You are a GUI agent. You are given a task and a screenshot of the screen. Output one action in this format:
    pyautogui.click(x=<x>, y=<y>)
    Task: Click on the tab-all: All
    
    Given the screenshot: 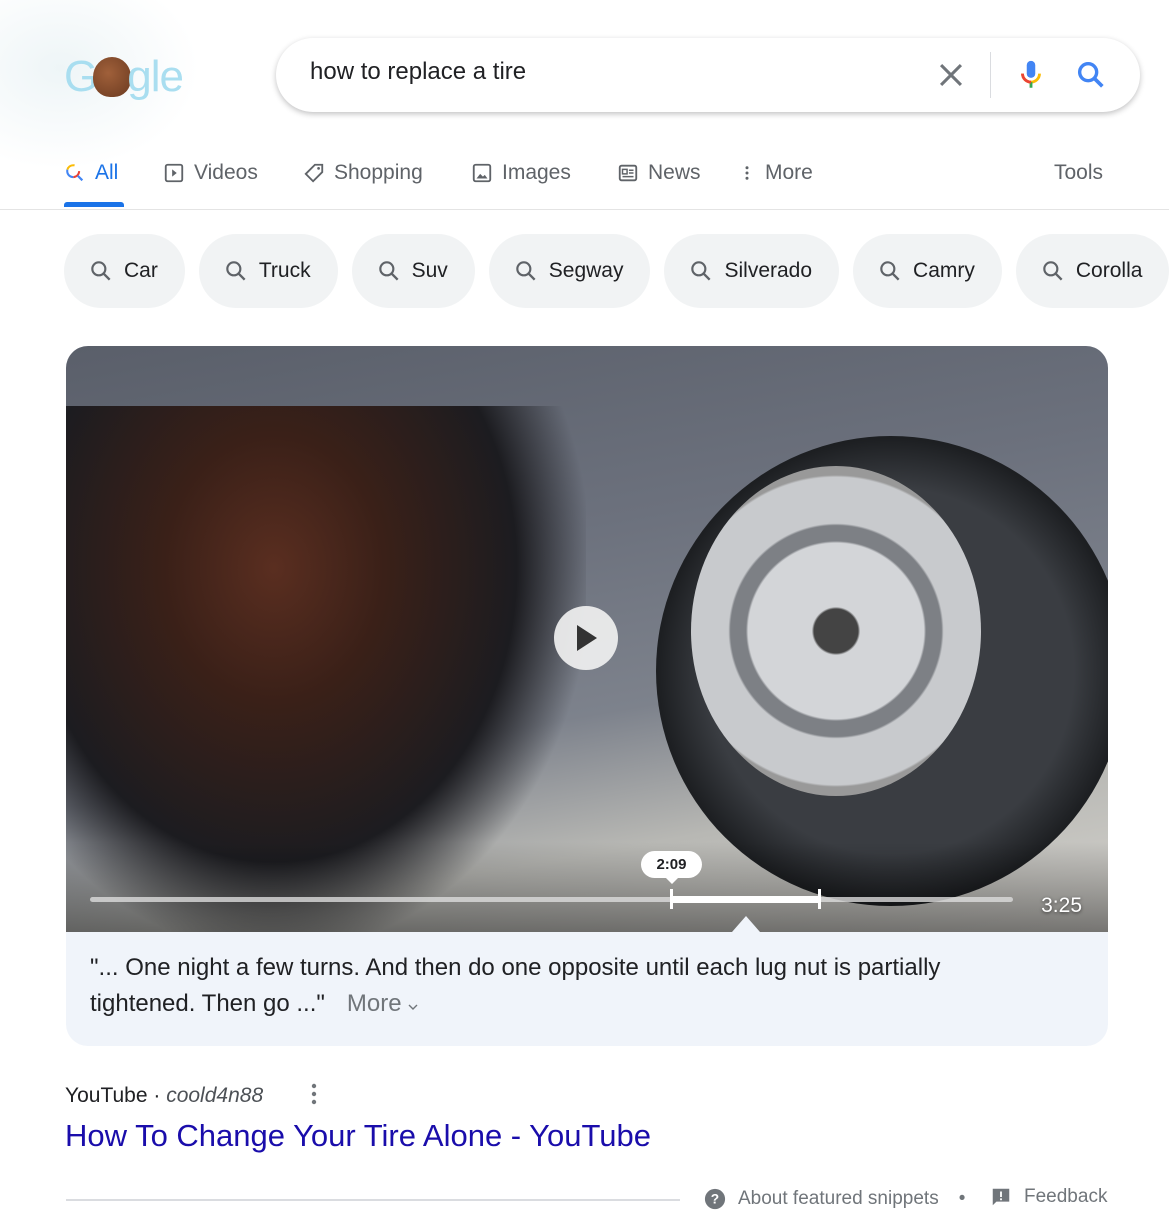 What is the action you would take?
    pyautogui.click(x=91, y=173)
    